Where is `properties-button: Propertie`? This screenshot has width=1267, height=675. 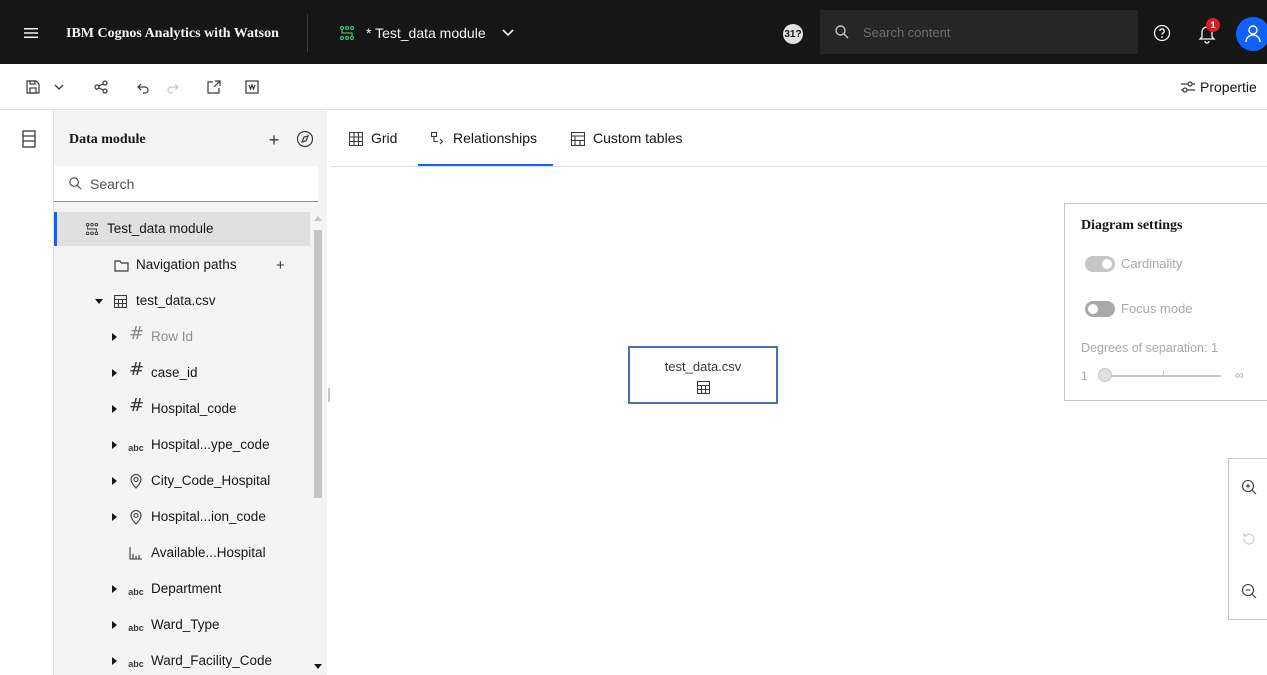 properties-button: Propertie is located at coordinates (1218, 87).